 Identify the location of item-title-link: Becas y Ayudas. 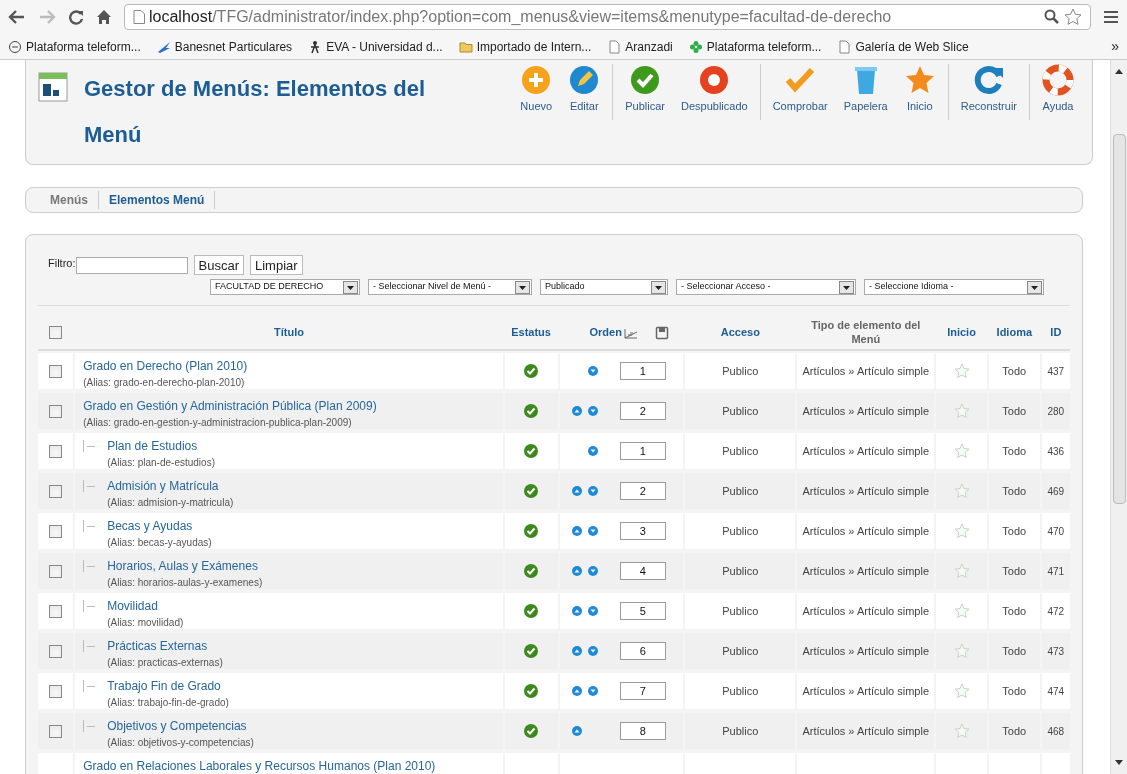
(159, 526).